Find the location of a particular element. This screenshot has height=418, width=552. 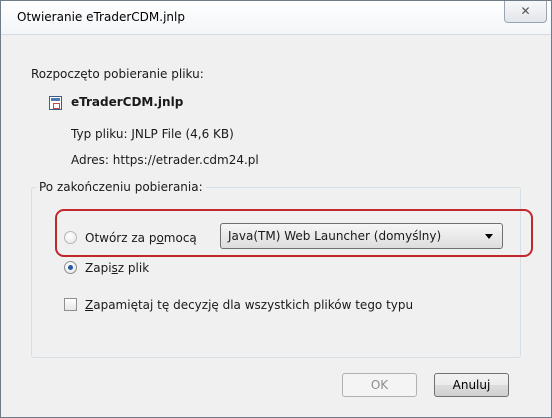

save-file-radio is located at coordinates (70, 267).